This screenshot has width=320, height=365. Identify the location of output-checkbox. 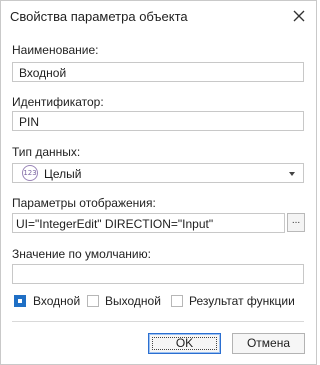
(93, 301).